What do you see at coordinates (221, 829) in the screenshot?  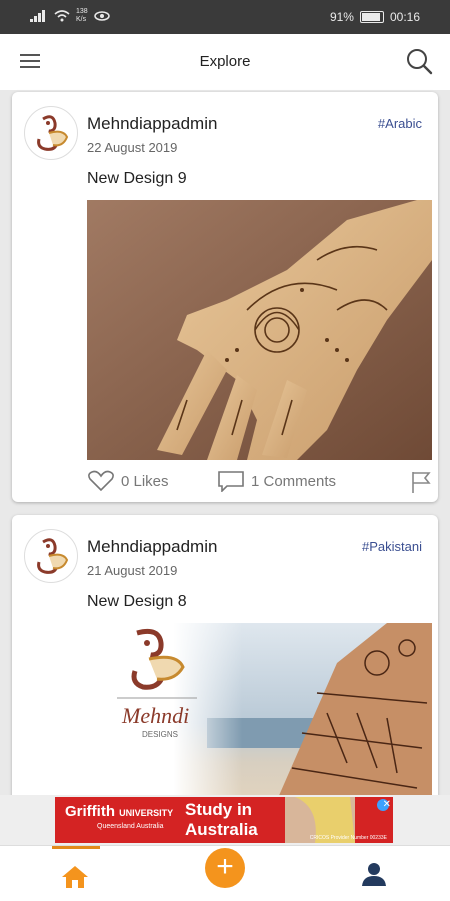 I see `ad-headline-line2: Australia` at bounding box center [221, 829].